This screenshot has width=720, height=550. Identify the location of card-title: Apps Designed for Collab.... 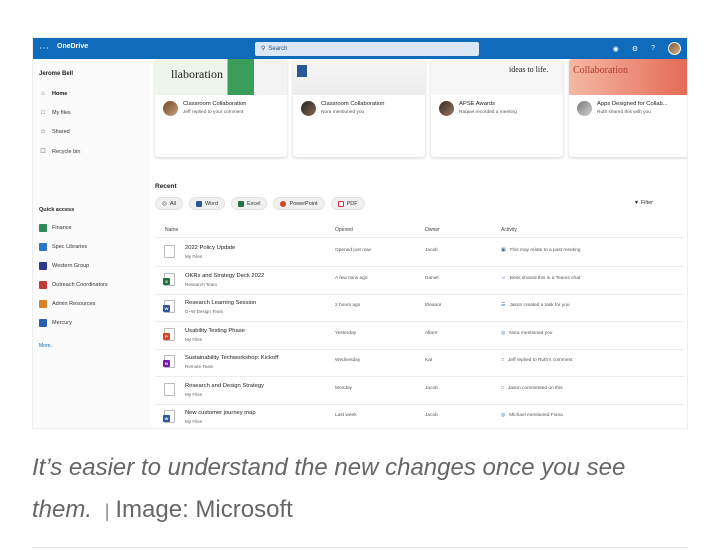
(632, 104).